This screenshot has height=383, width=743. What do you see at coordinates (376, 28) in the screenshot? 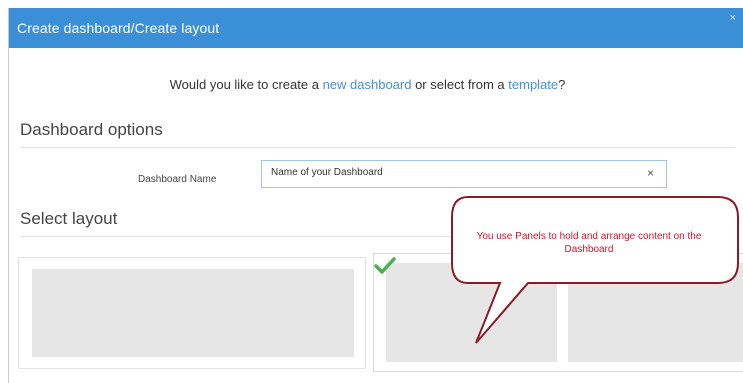
I see `dialog-titlebar: Create dashboard/Create layout ×` at bounding box center [376, 28].